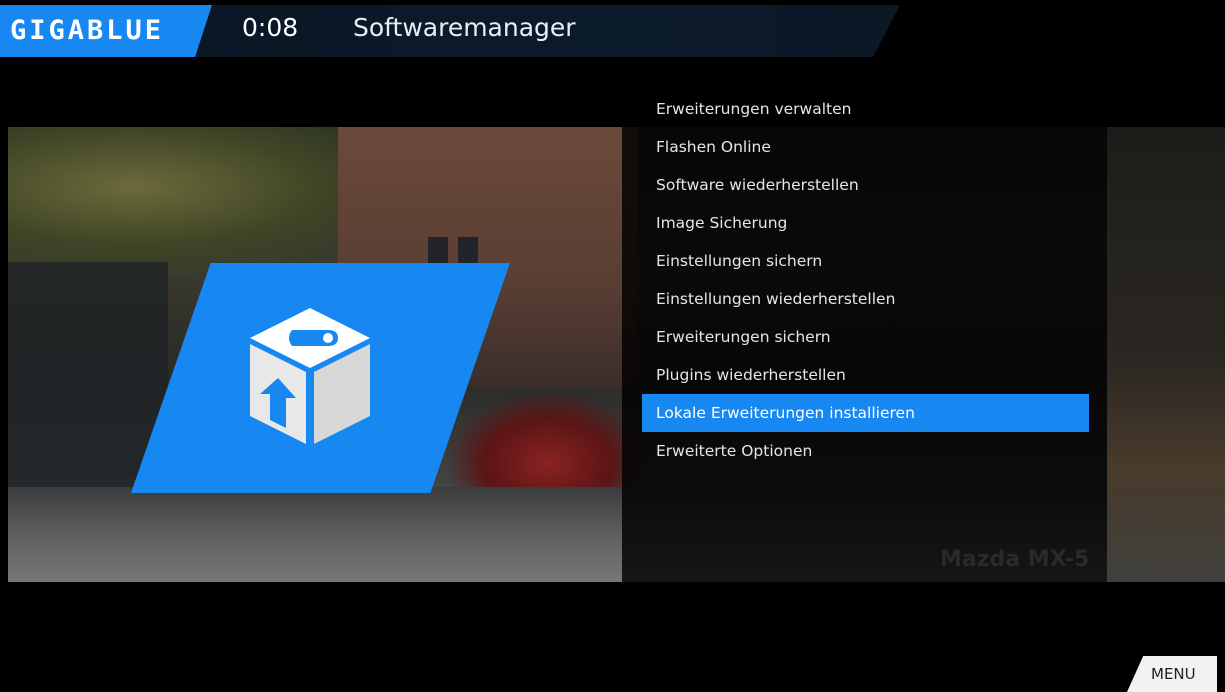 The height and width of the screenshot is (692, 1225). Describe the element at coordinates (270, 27) in the screenshot. I see `clock: 0:08` at that location.